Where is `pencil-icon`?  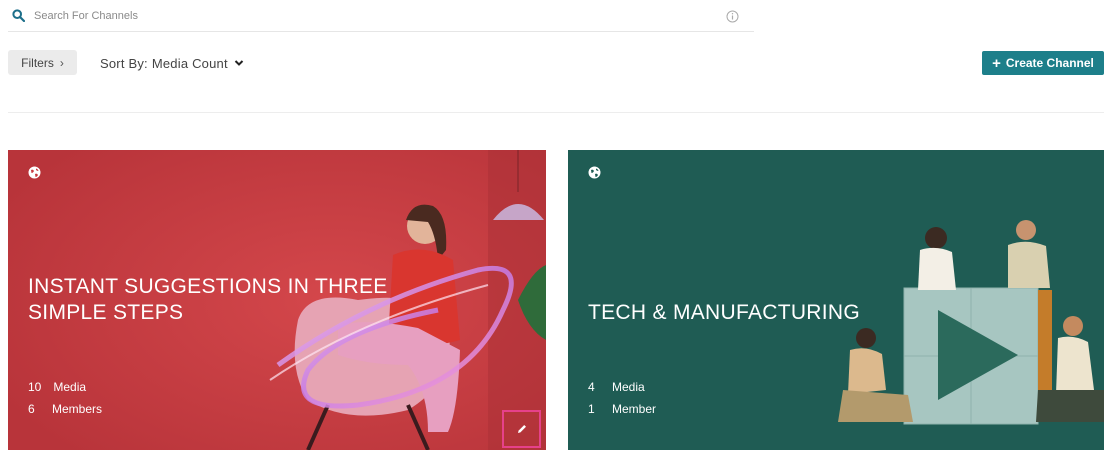 pencil-icon is located at coordinates (521, 429).